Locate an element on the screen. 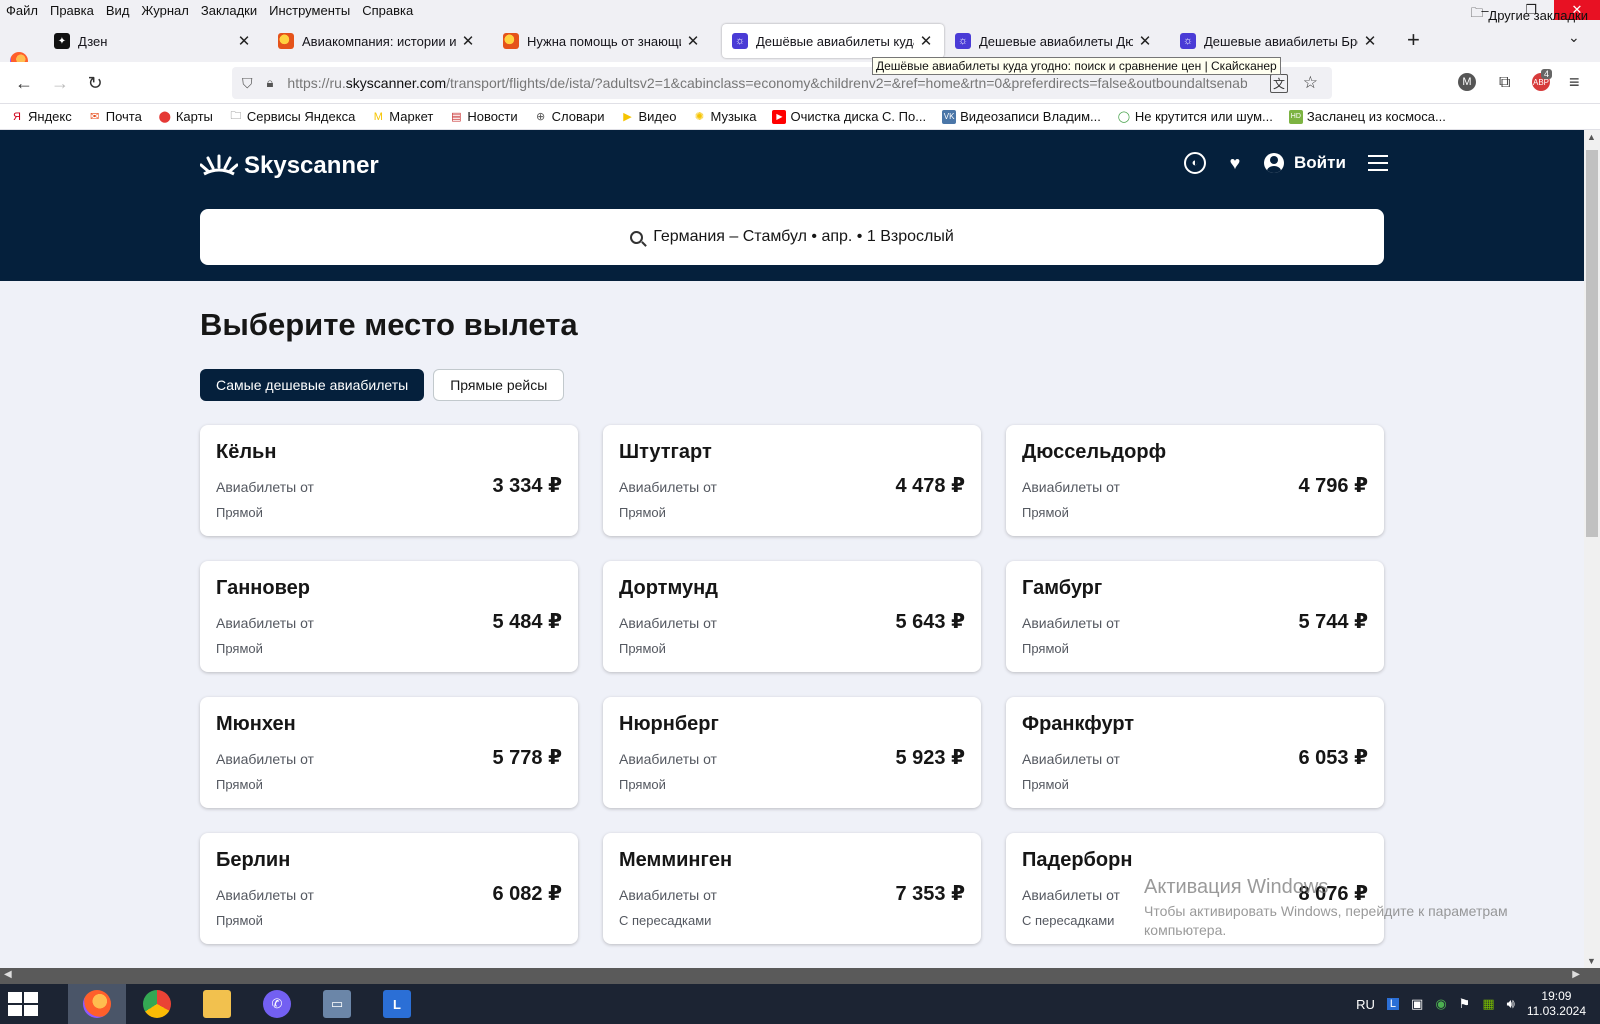 The image size is (1600, 1024). forward-arrow-icon: → is located at coordinates (60, 83).